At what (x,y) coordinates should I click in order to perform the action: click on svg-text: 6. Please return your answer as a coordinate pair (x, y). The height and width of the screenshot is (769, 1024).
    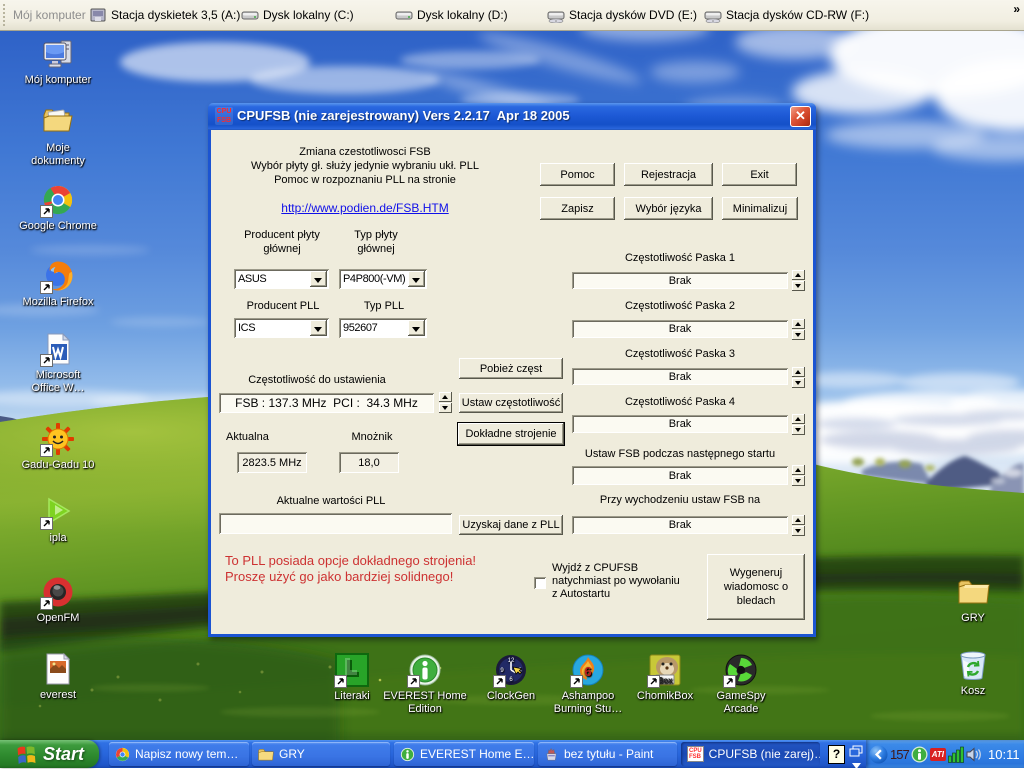
    Looking at the image, I should click on (587, 671).